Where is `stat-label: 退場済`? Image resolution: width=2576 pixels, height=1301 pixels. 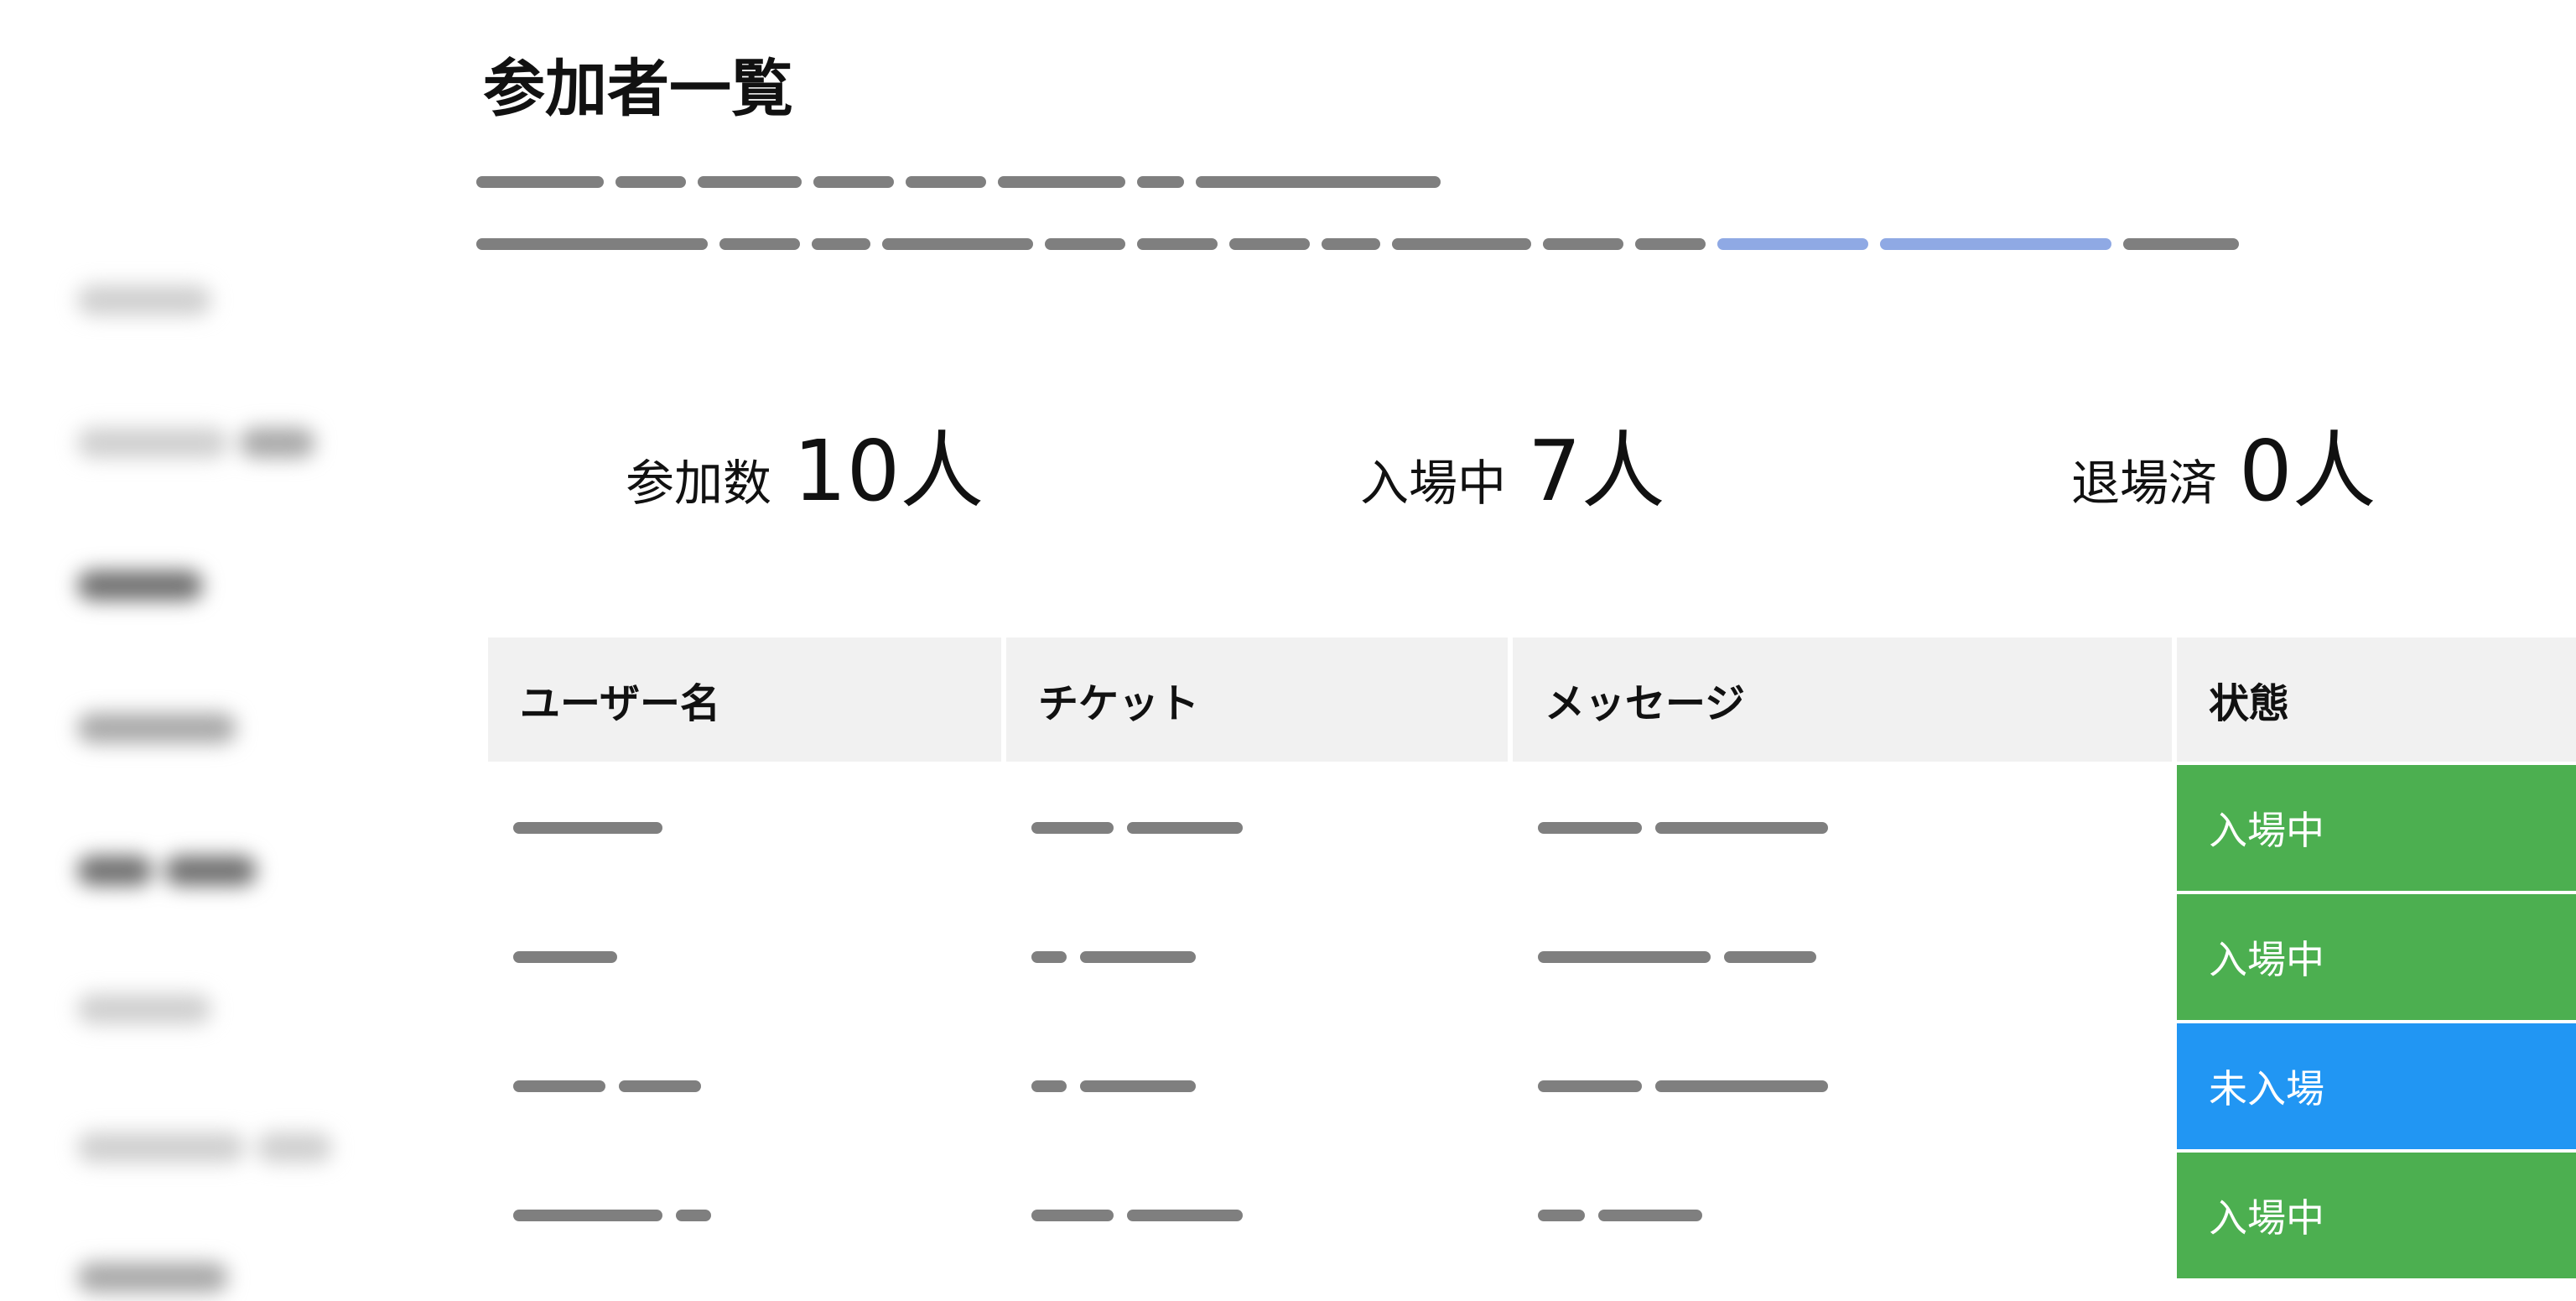
stat-label: 退場済 is located at coordinates (2144, 483).